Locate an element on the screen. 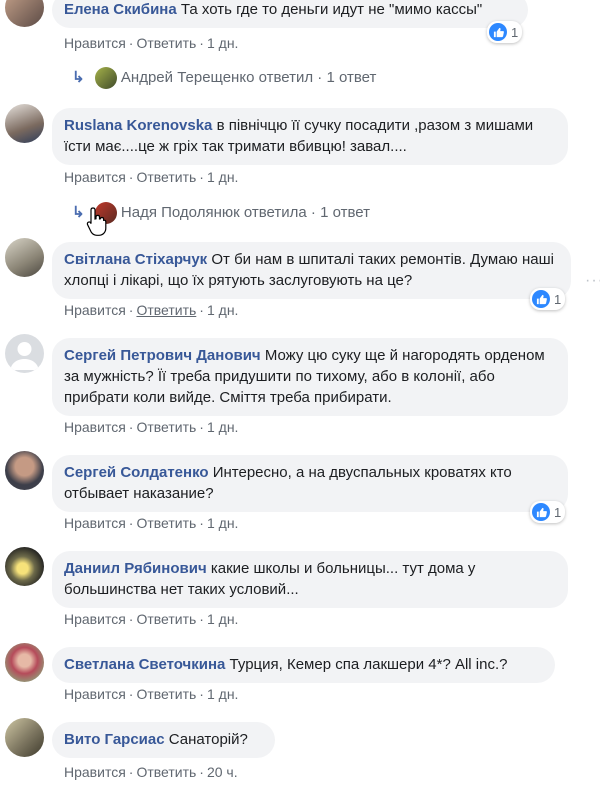 This screenshot has width=600, height=788. hand-cursor-icon is located at coordinates (96, 221).